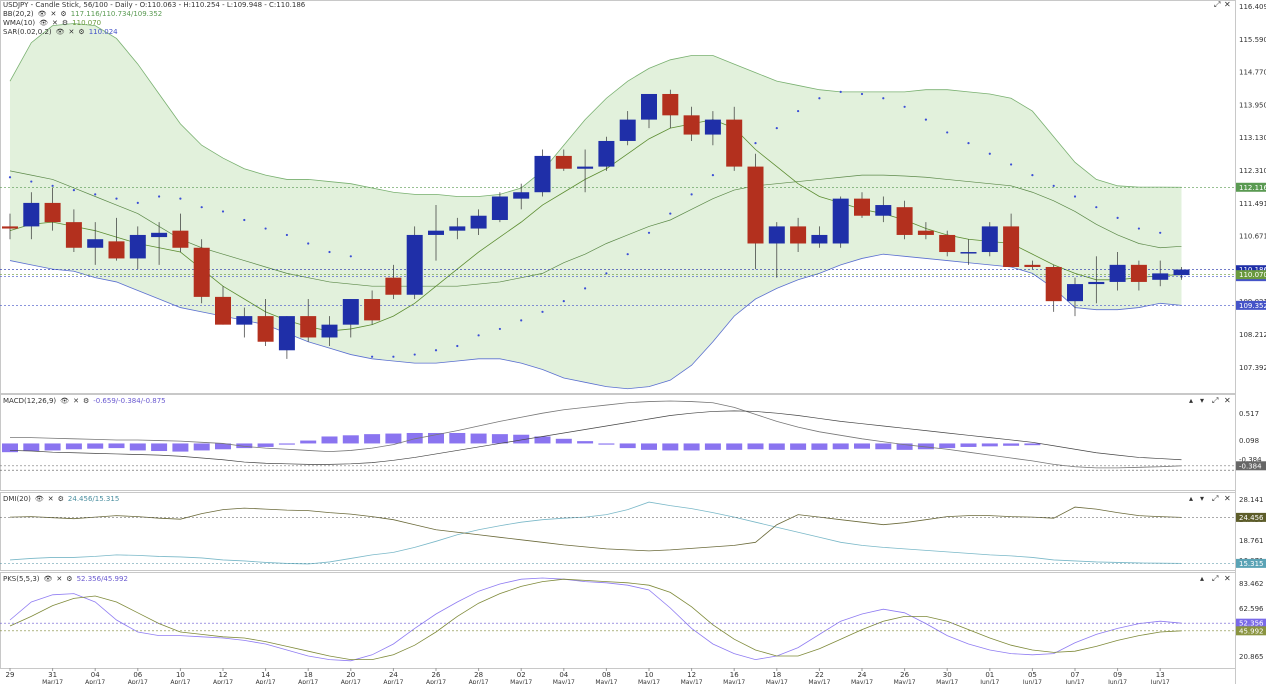 The width and height of the screenshot is (1266, 684). What do you see at coordinates (21, 579) in the screenshot?
I see `legend-pks-label: PKS(5,5,3)` at bounding box center [21, 579].